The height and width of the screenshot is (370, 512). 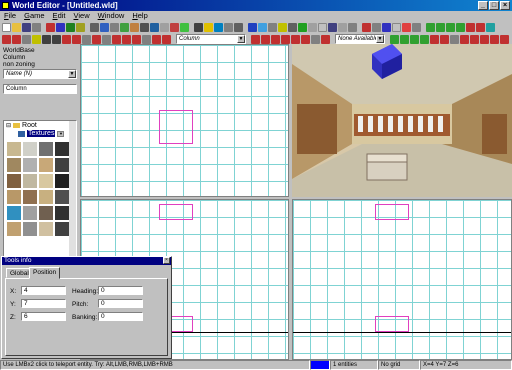 I want to click on open-folder-icon, so click(x=16, y=27).